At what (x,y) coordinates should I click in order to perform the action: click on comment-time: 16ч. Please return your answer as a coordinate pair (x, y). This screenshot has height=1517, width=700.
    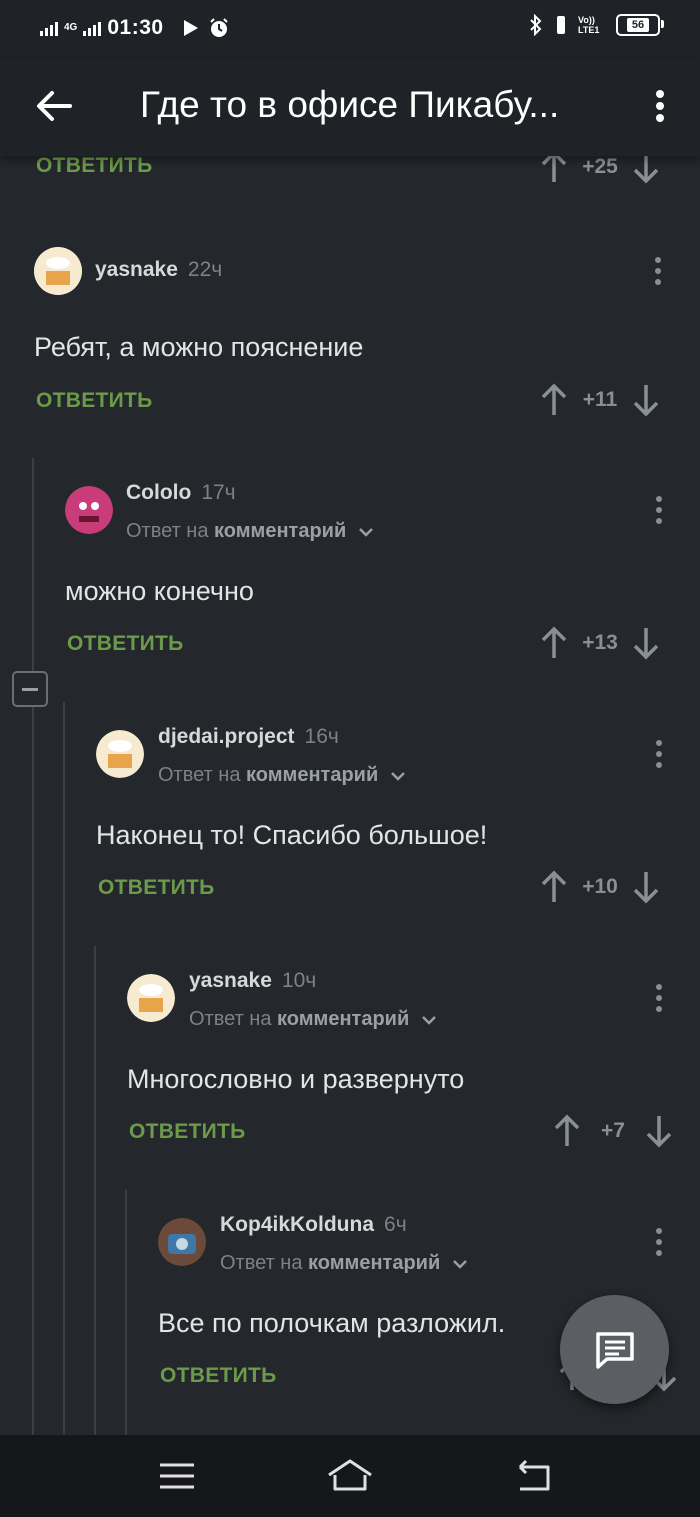
    Looking at the image, I should click on (321, 736).